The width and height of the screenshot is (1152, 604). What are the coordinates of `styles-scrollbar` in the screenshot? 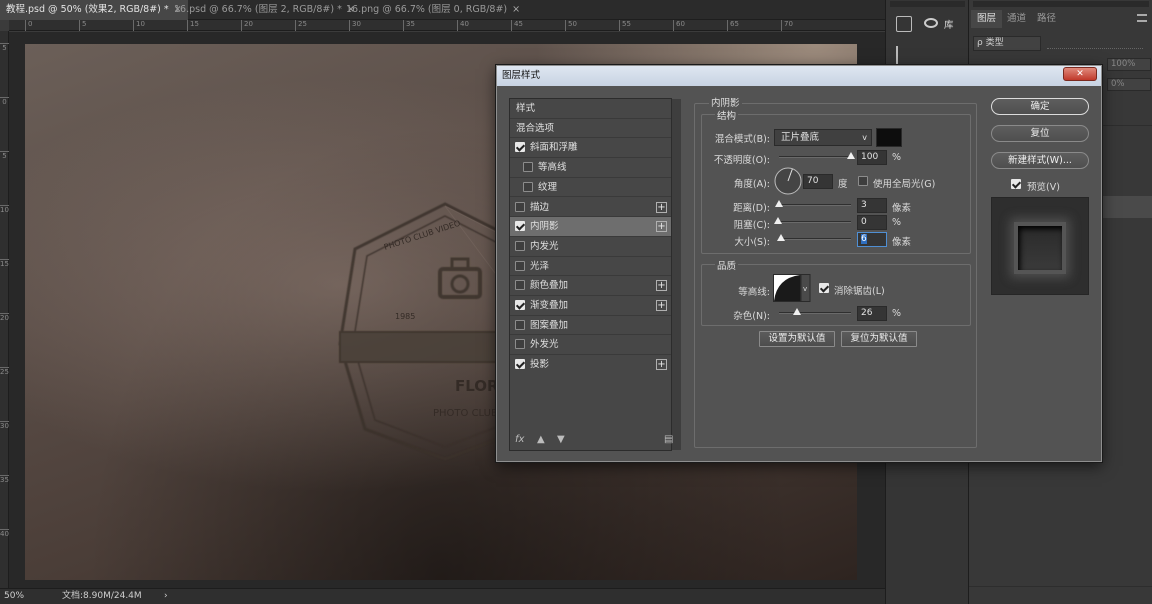 It's located at (676, 274).